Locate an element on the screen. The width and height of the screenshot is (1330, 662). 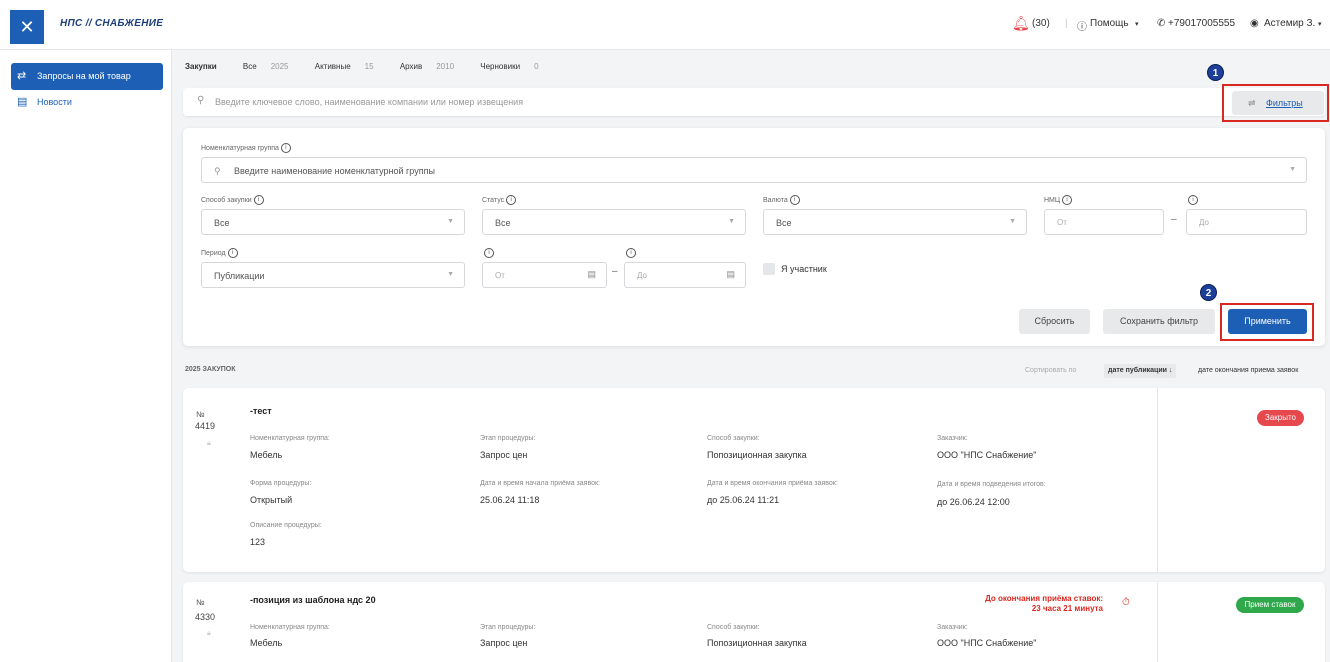
field-value: Открытый is located at coordinates (271, 500).